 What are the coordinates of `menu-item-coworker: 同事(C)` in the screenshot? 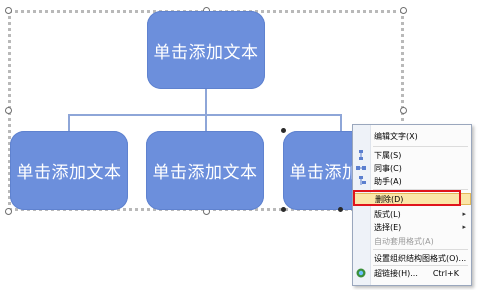 It's located at (412, 168).